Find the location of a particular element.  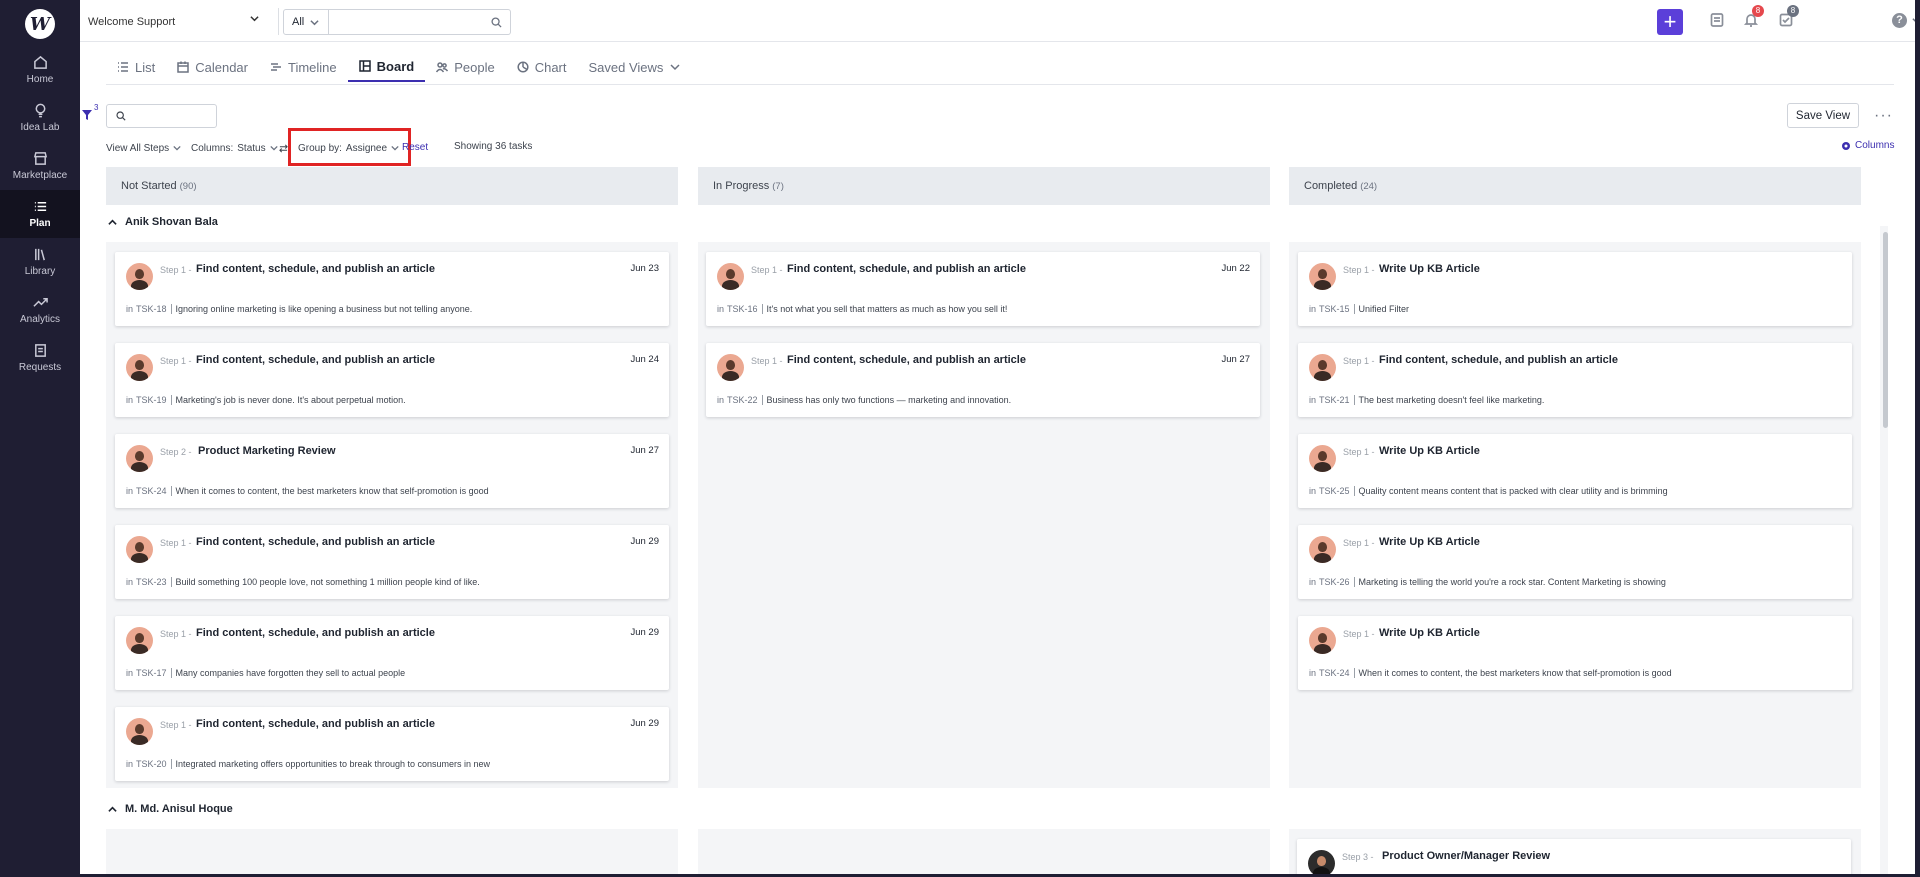

task-title: Product Marketing Review is located at coordinates (267, 451).